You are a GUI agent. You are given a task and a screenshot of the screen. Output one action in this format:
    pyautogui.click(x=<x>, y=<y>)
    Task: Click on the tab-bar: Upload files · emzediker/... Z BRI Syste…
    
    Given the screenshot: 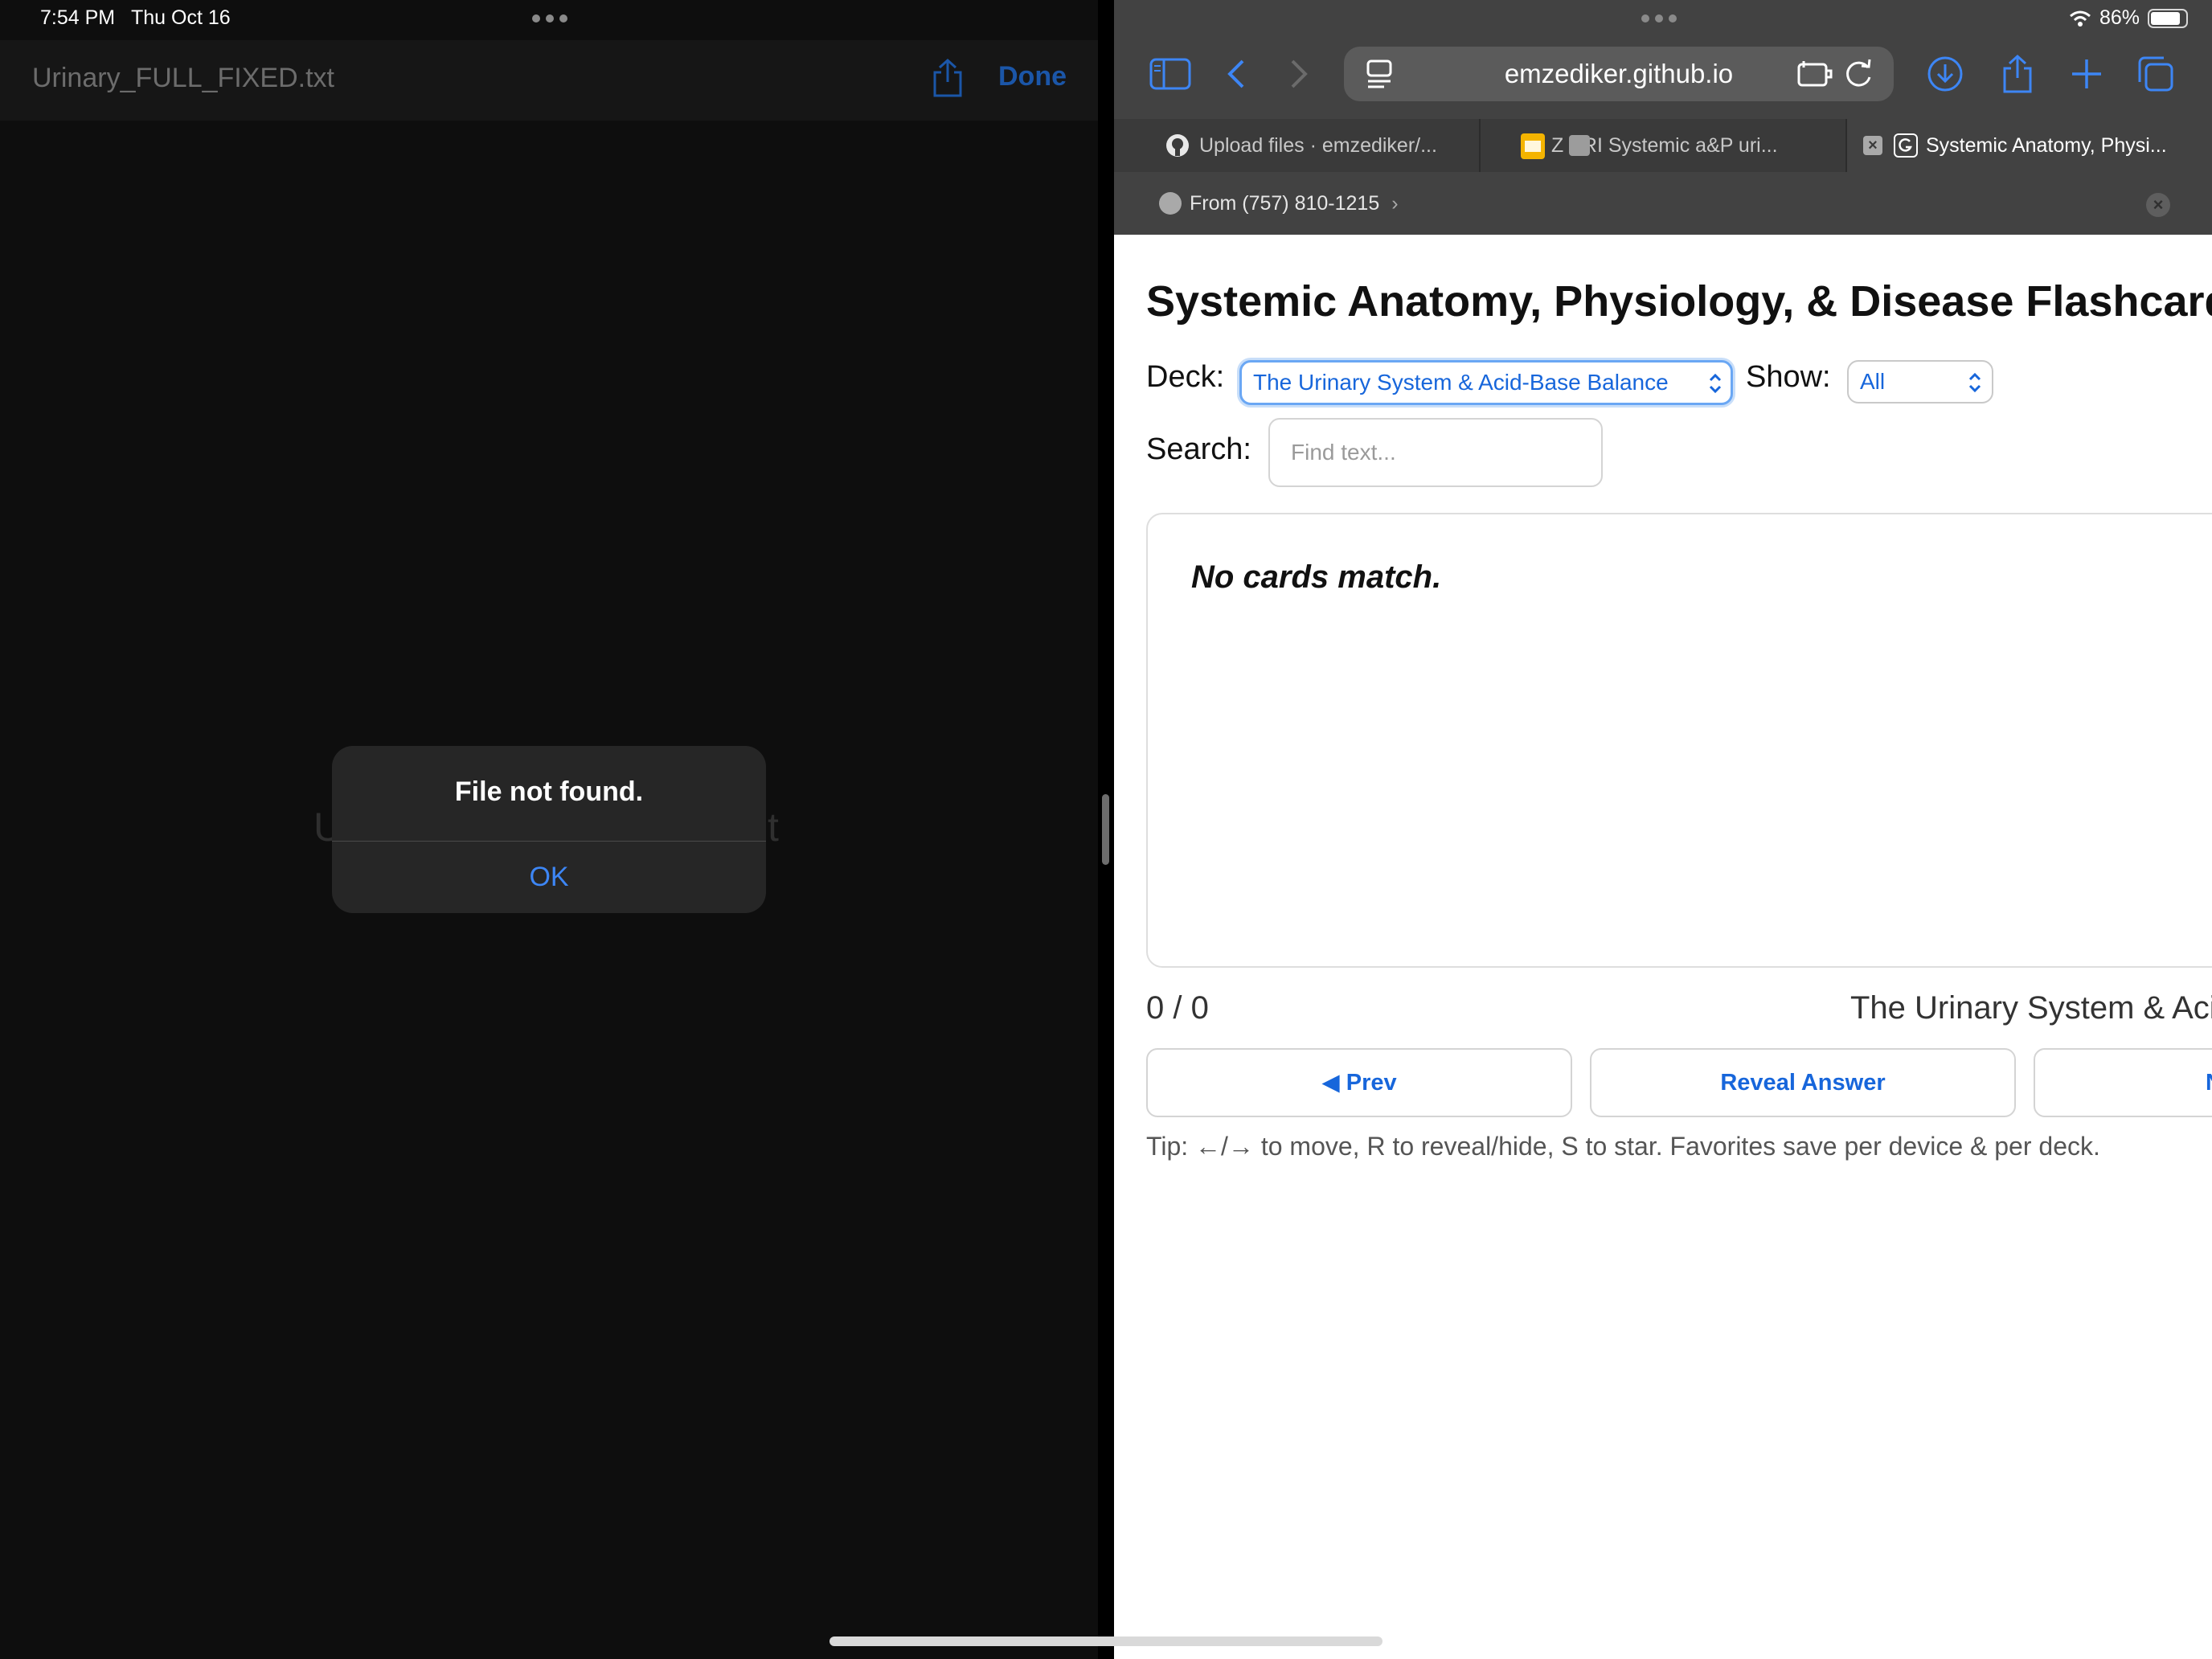 What is the action you would take?
    pyautogui.click(x=1663, y=145)
    